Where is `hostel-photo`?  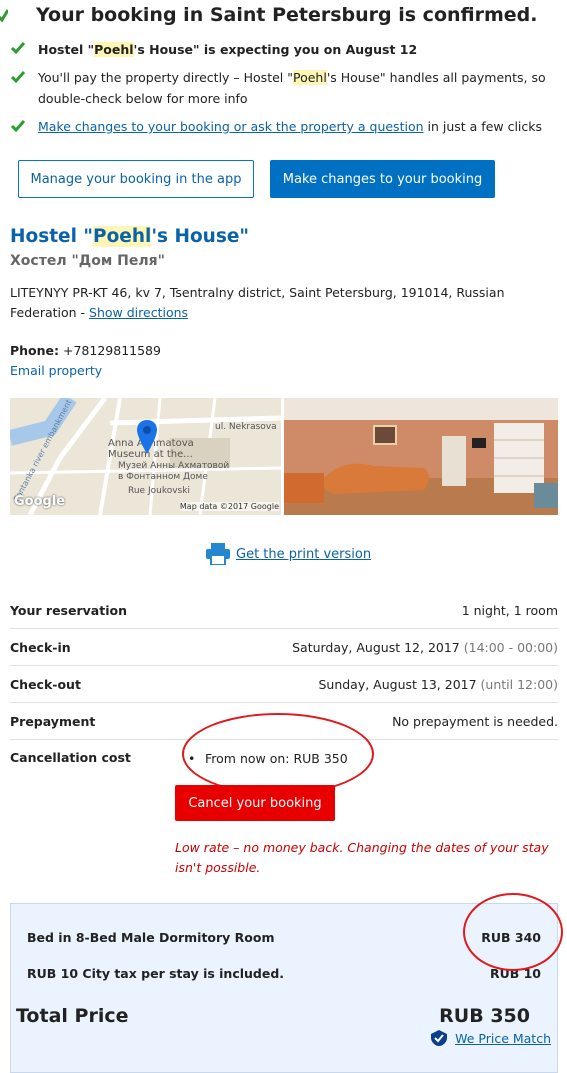
hostel-photo is located at coordinates (421, 456).